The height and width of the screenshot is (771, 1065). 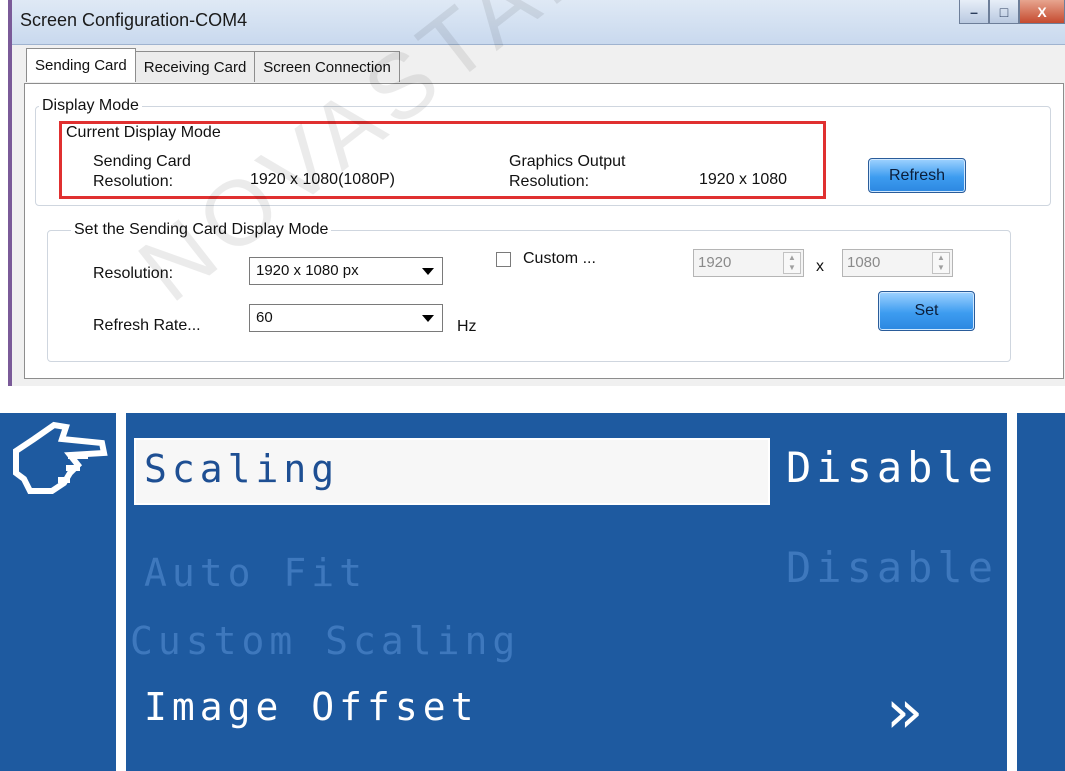 What do you see at coordinates (133, 273) in the screenshot?
I see `resolution-label: Resolution:` at bounding box center [133, 273].